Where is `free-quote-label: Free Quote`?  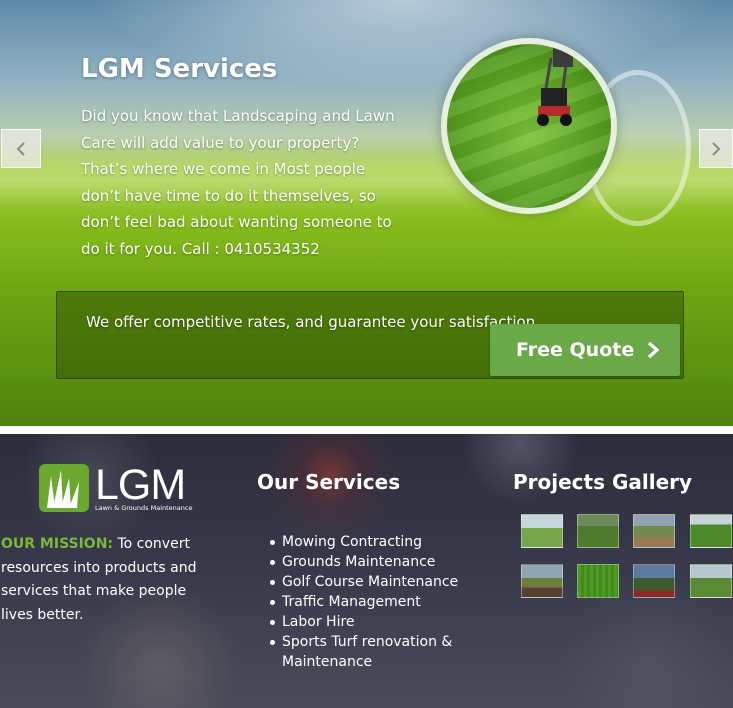 free-quote-label: Free Quote is located at coordinates (575, 350).